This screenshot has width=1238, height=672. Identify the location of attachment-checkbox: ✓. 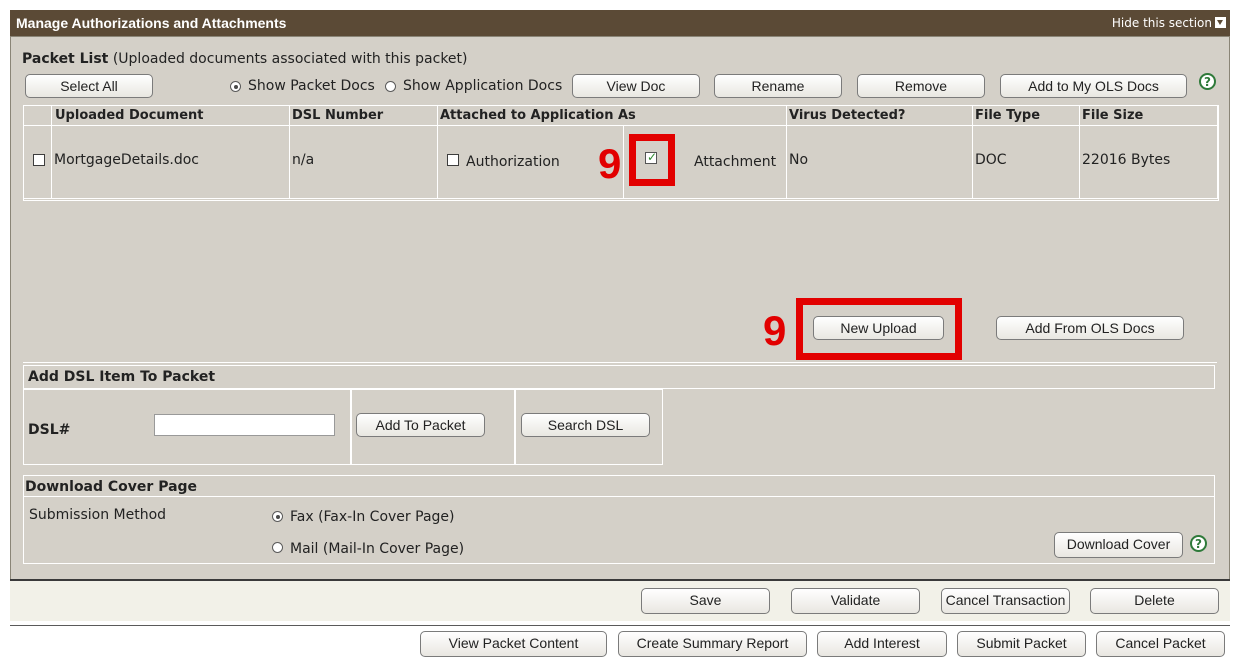
(651, 157).